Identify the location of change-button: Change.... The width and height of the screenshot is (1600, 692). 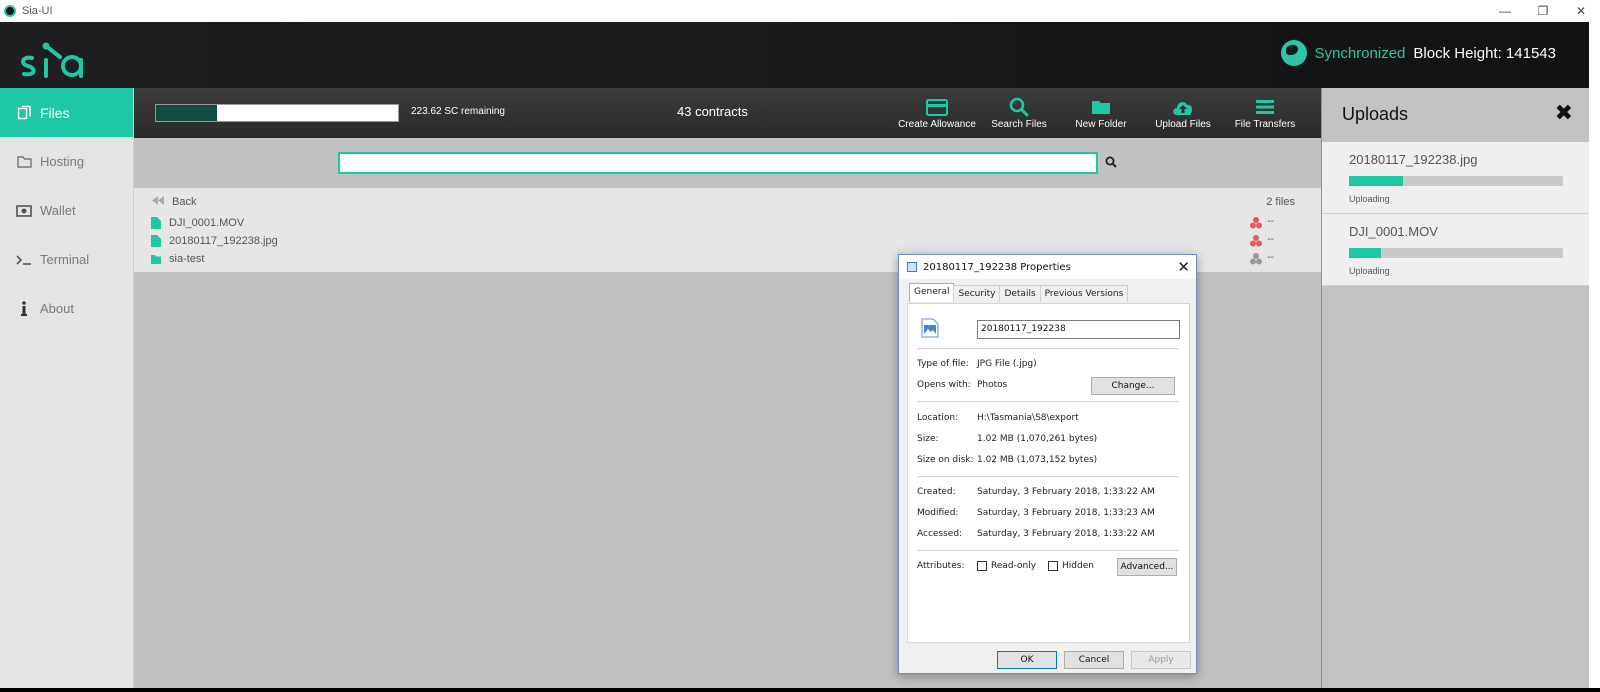
(1133, 386).